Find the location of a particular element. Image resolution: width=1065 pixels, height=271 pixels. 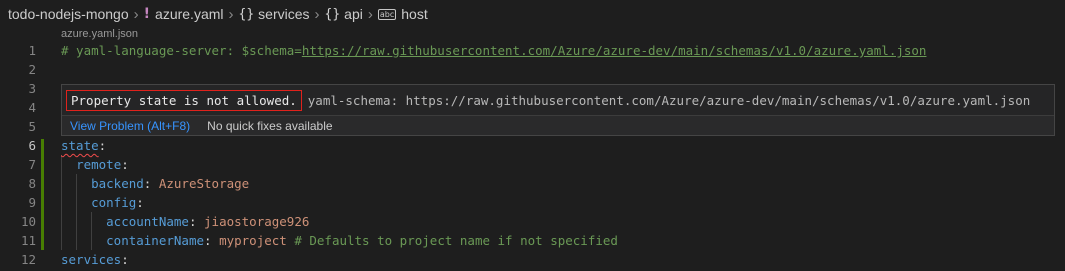

breadcrumb-api-label: api is located at coordinates (353, 14).